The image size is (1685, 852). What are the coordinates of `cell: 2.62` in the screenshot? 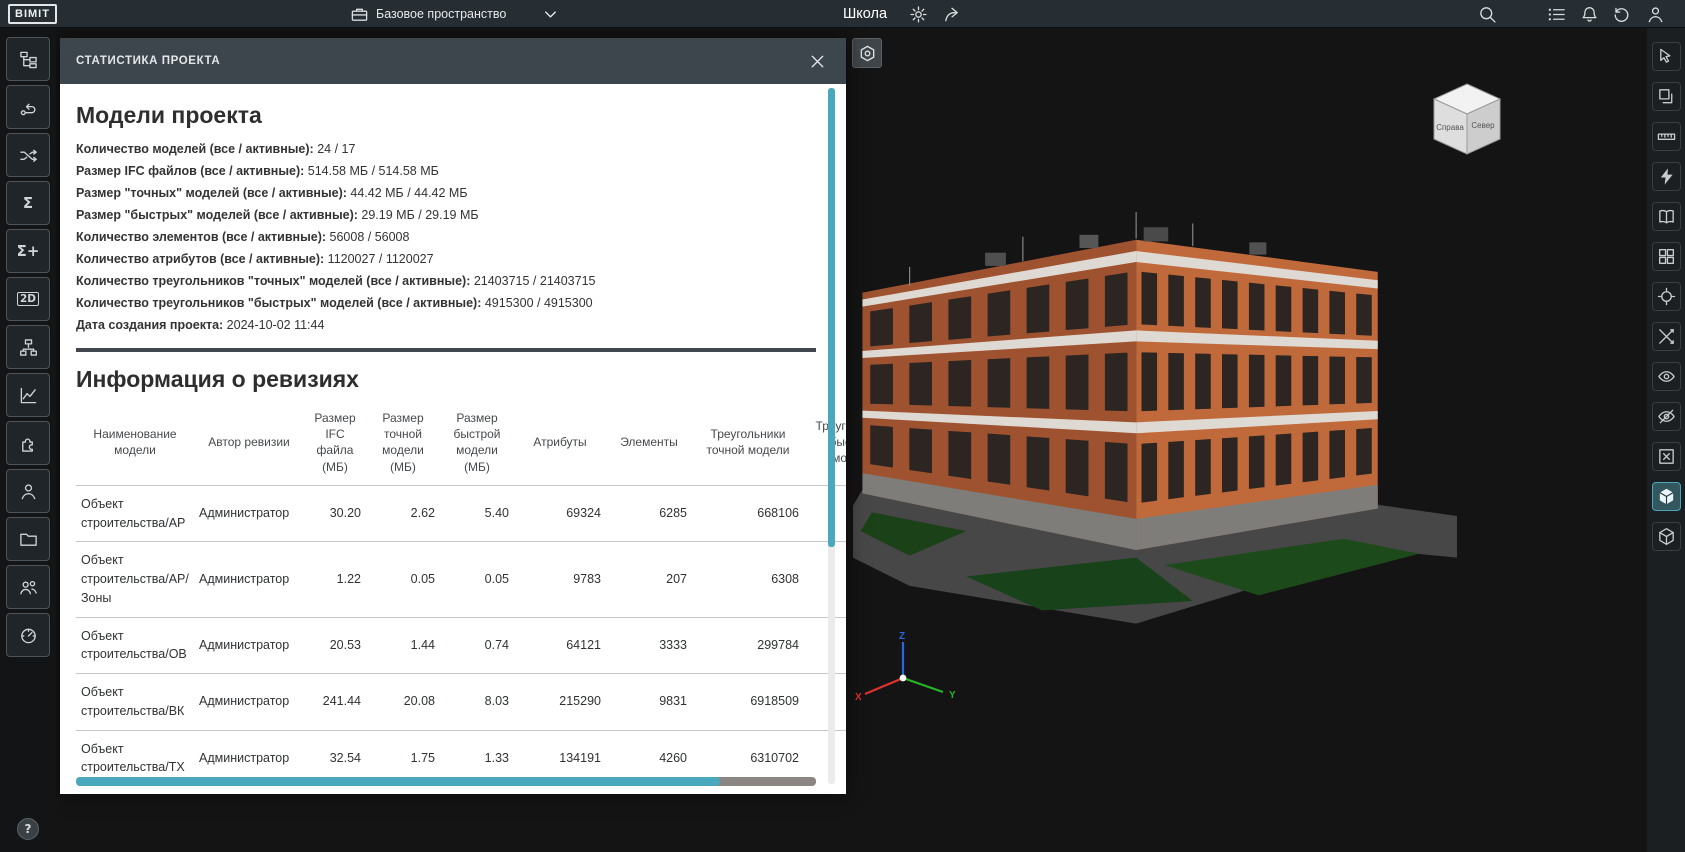 It's located at (422, 513).